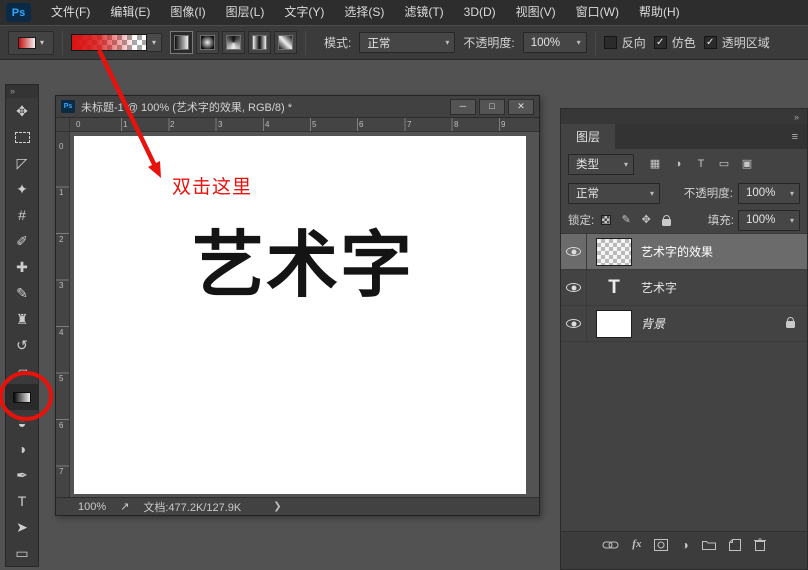 This screenshot has width=808, height=570. What do you see at coordinates (364, 12) in the screenshot?
I see `menu-select: 选择(S)` at bounding box center [364, 12].